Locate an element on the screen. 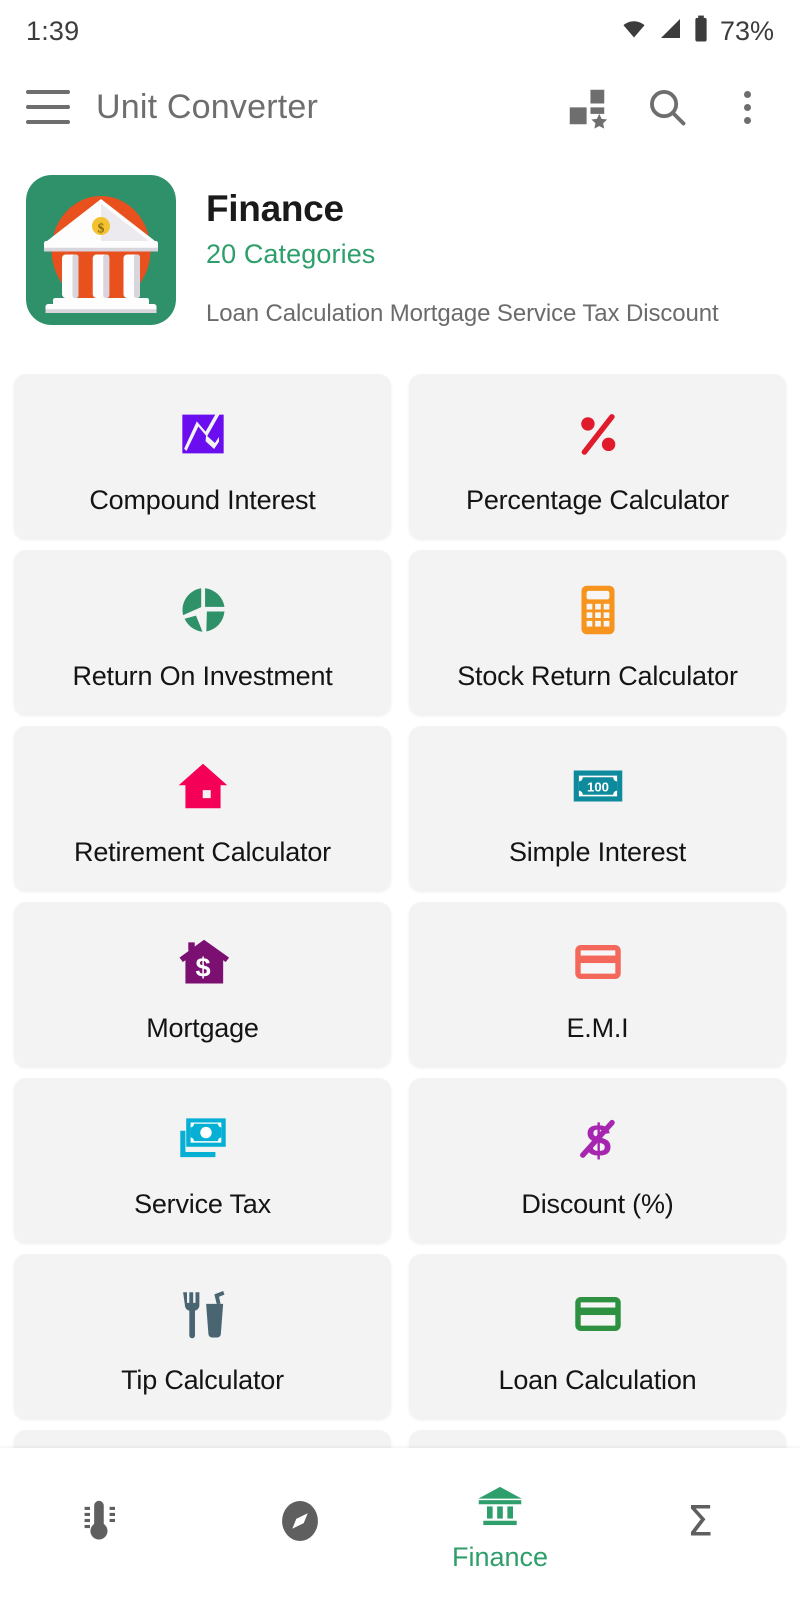  banknote-100-icon: 100 is located at coordinates (598, 786).